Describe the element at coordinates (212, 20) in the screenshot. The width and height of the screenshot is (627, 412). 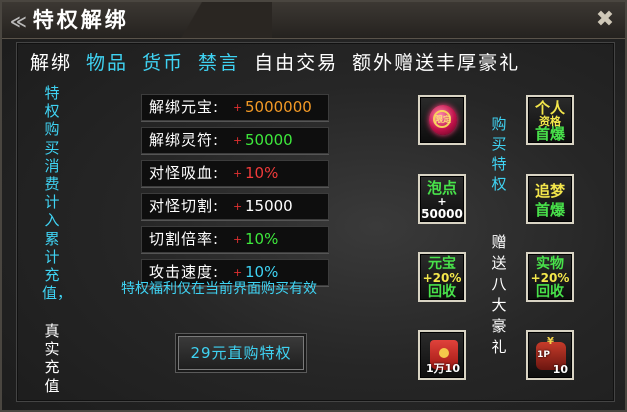
I see `title-bar-decoration` at that location.